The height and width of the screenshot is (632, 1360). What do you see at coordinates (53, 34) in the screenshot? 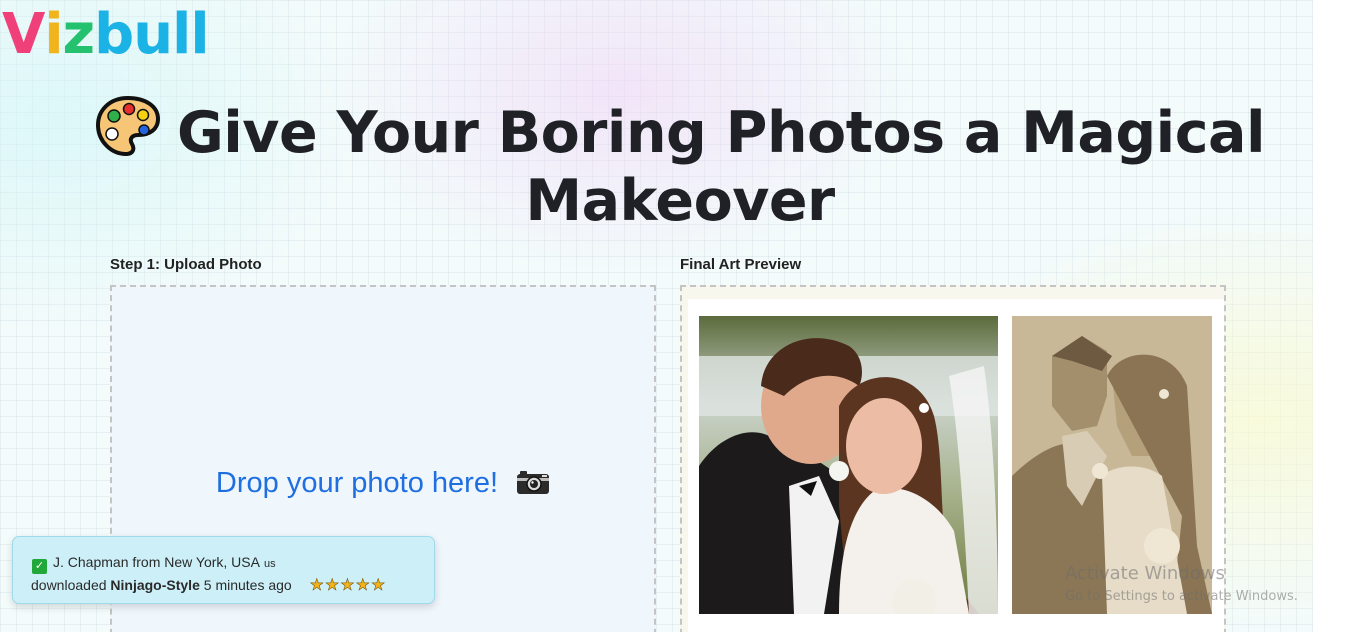
I see `logo-letter-i: i` at bounding box center [53, 34].